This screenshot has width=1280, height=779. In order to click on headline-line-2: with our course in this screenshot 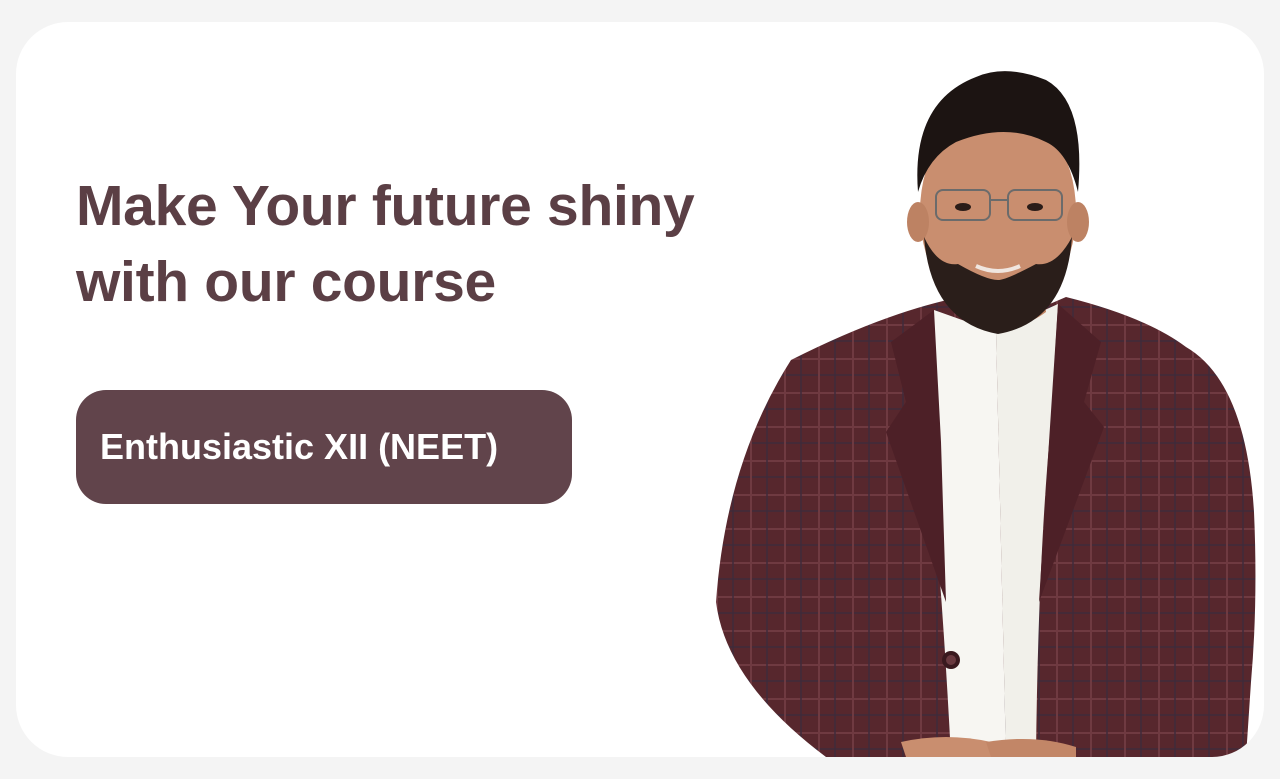, I will do `click(286, 282)`.